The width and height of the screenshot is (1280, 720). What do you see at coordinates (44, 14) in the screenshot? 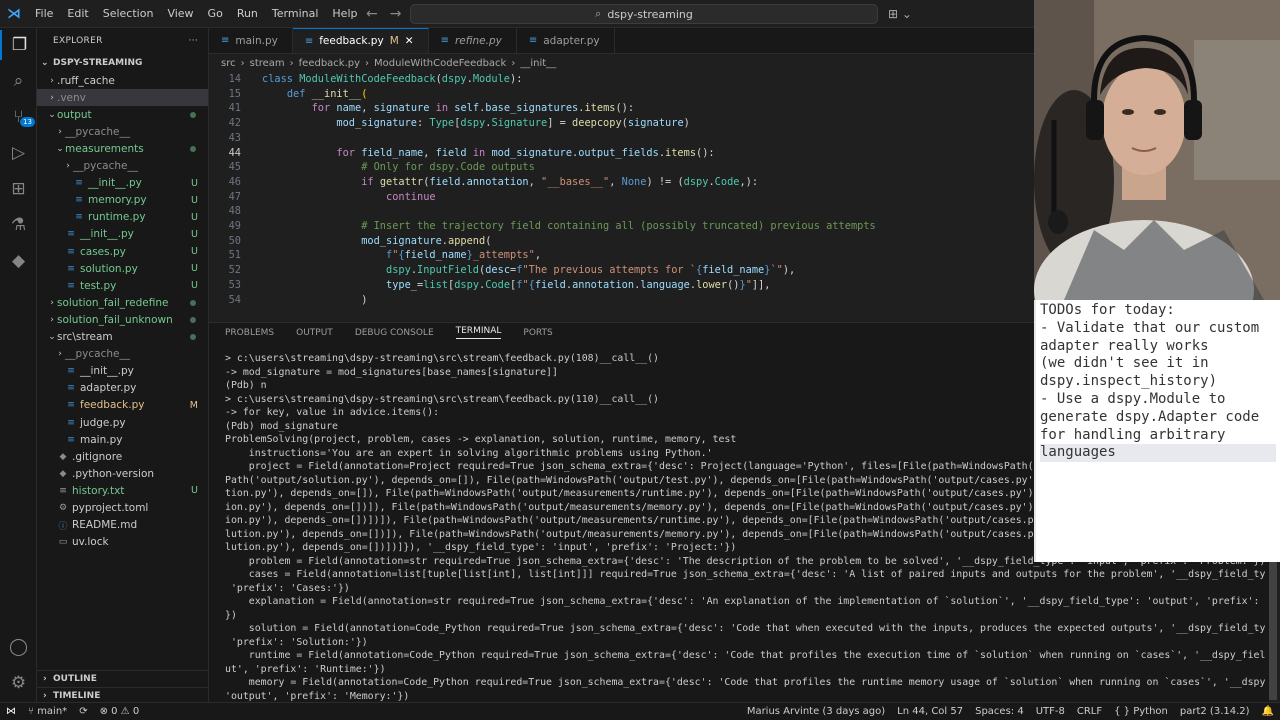
I see `menu-file: File` at bounding box center [44, 14].